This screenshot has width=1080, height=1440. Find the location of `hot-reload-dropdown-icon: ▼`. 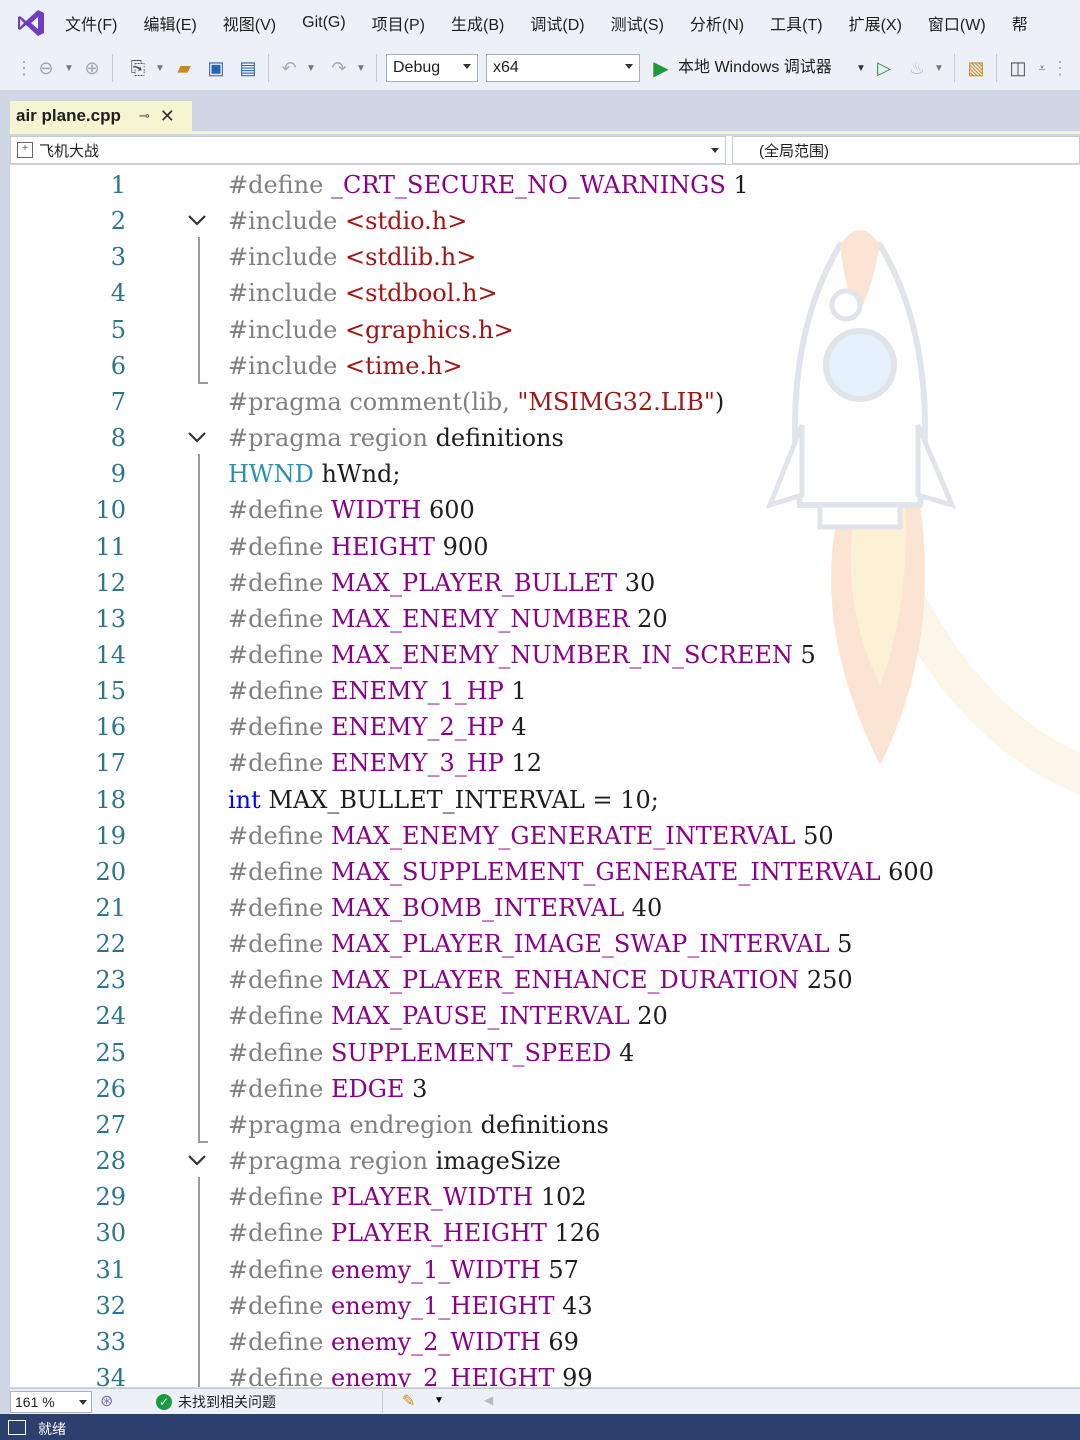

hot-reload-dropdown-icon: ▼ is located at coordinates (939, 68).